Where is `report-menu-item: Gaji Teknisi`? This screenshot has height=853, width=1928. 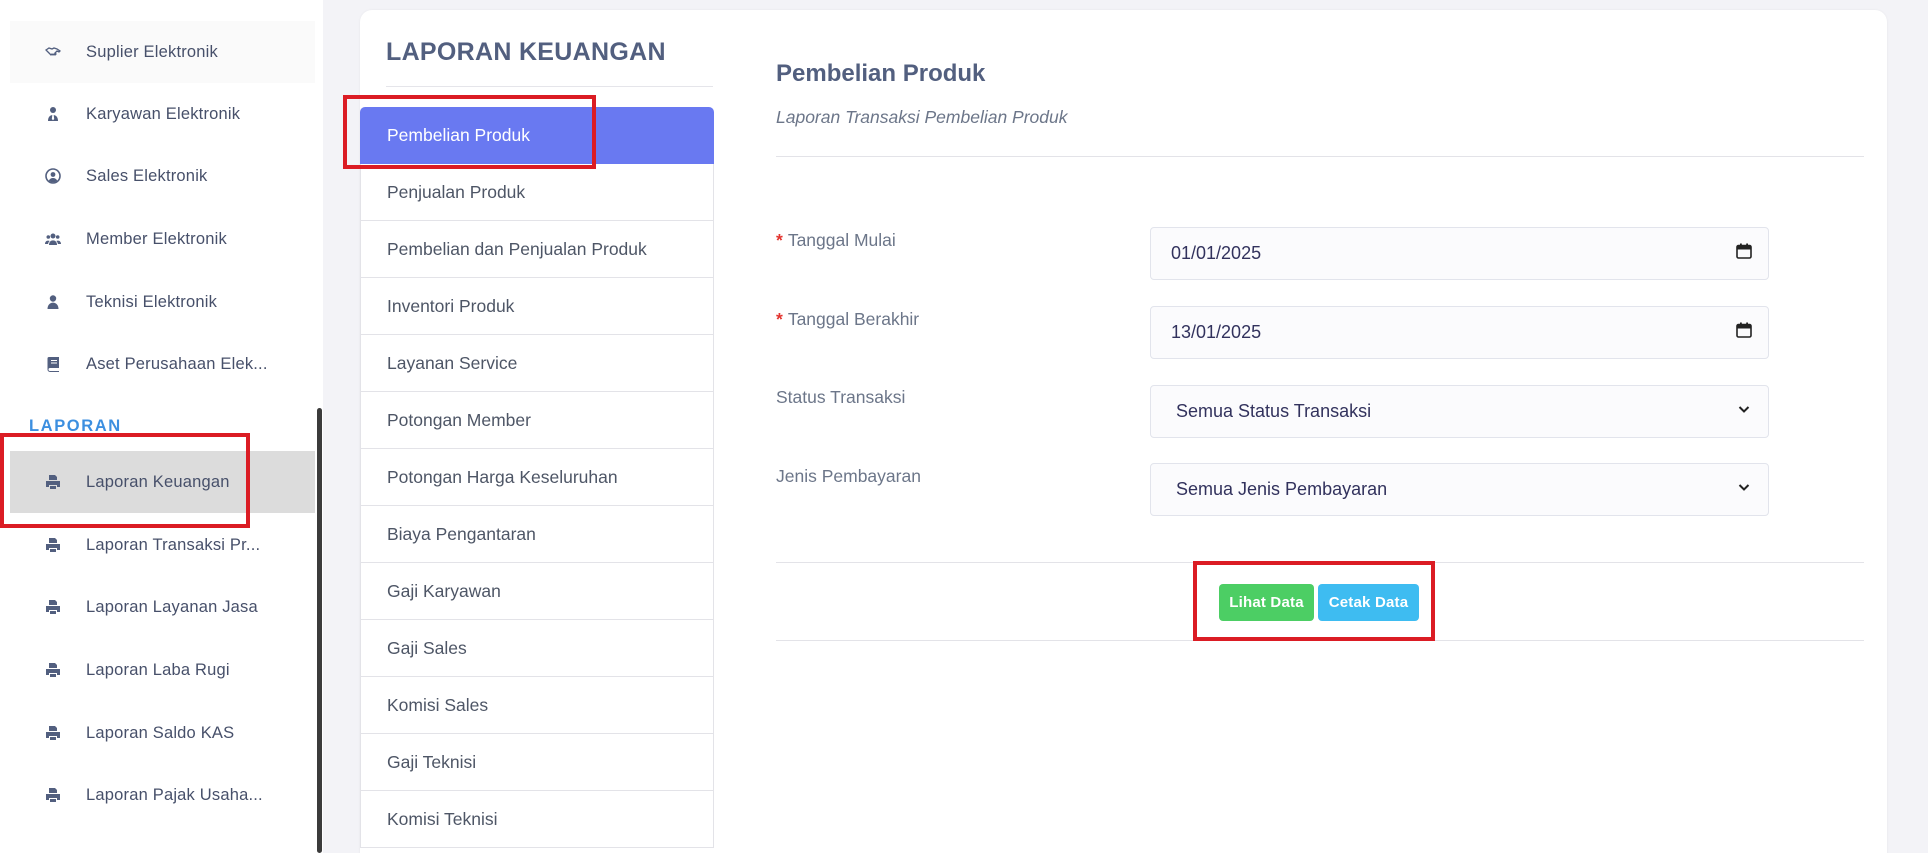 report-menu-item: Gaji Teknisi is located at coordinates (537, 762).